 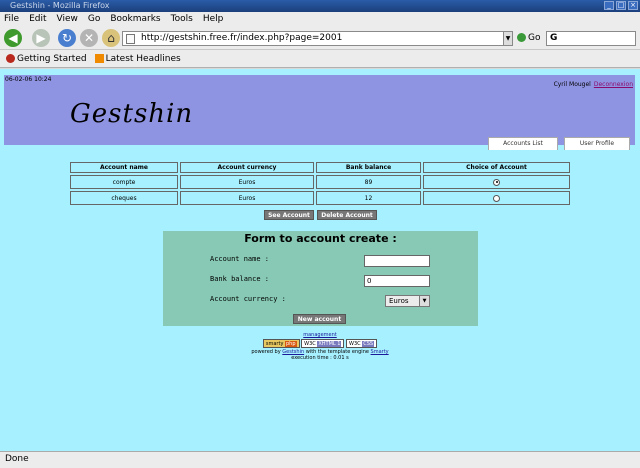 I want to click on account-currency-label: Account currency :, so click(x=248, y=299).